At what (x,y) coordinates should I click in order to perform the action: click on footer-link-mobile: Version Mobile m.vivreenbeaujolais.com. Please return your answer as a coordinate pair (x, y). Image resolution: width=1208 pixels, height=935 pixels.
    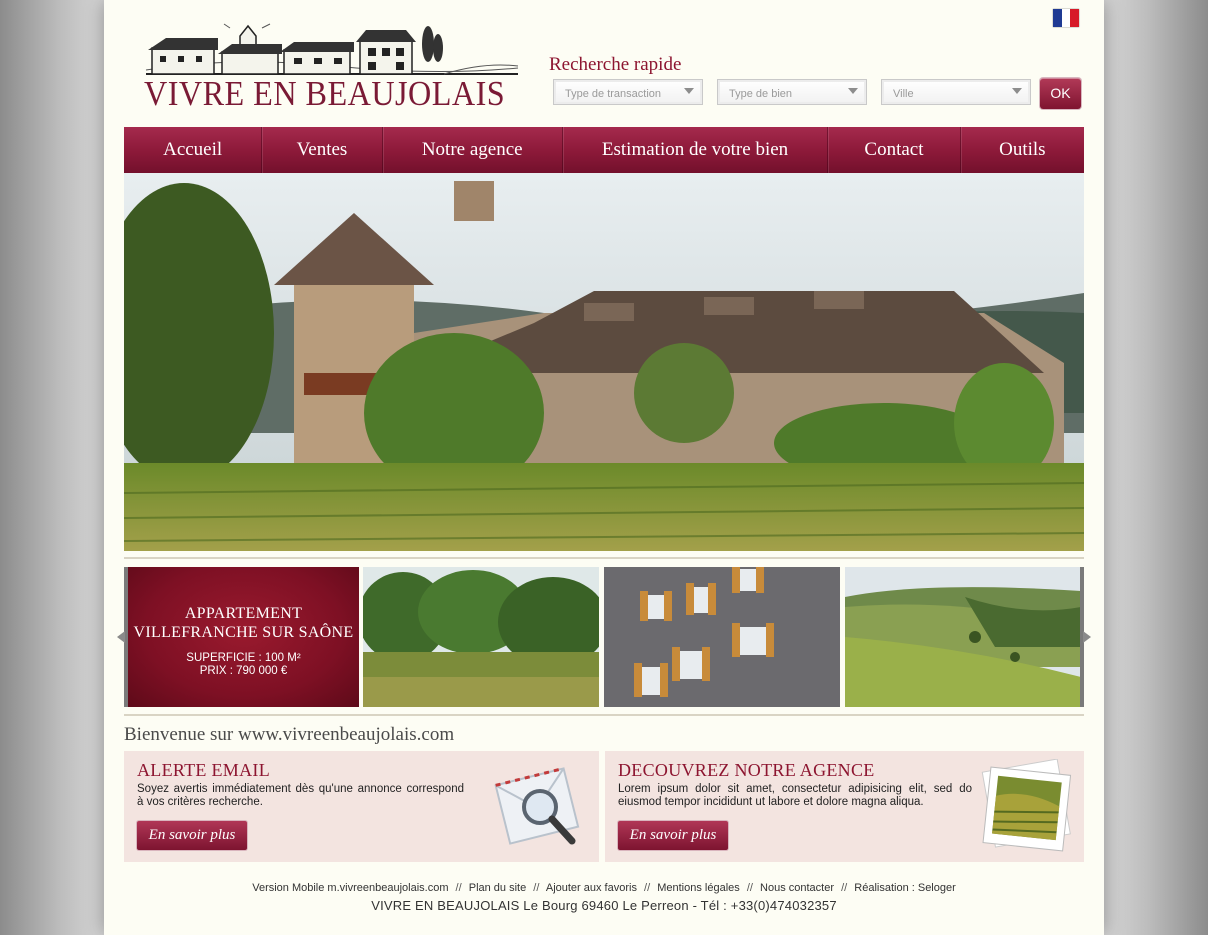
    Looking at the image, I should click on (350, 888).